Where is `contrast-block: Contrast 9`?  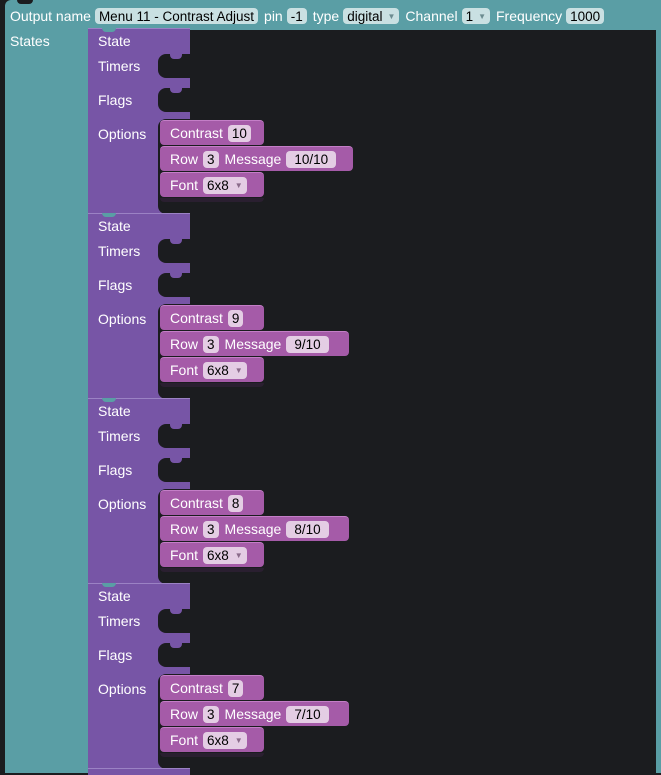
contrast-block: Contrast 9 is located at coordinates (212, 317).